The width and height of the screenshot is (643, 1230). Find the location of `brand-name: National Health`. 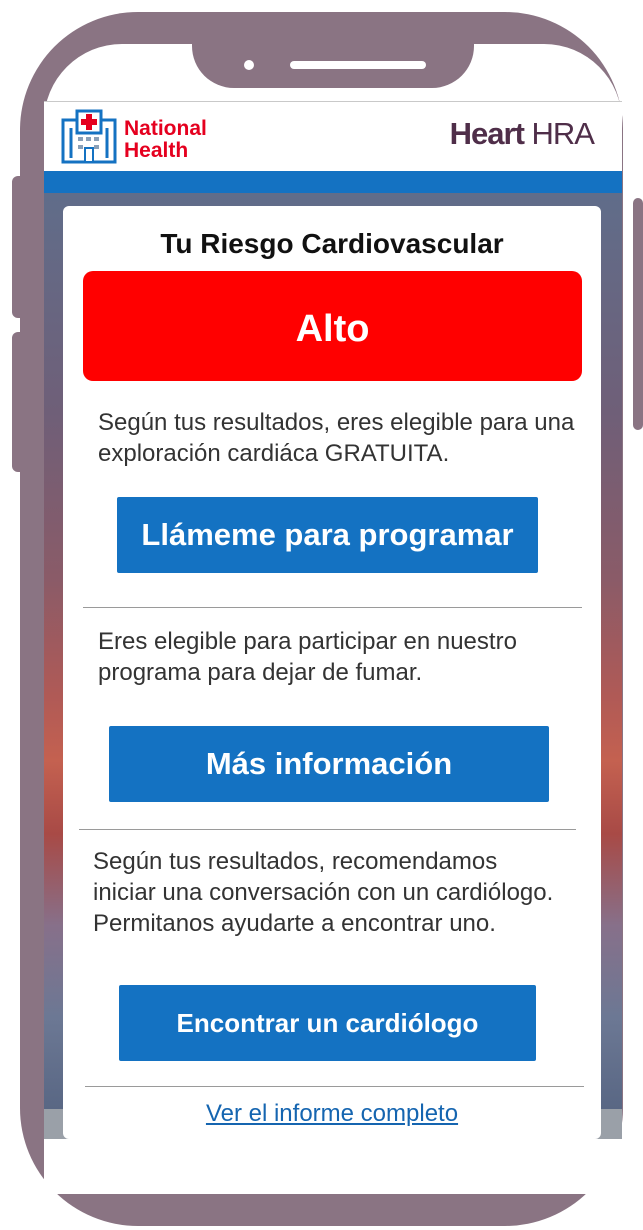

brand-name: National Health is located at coordinates (165, 140).